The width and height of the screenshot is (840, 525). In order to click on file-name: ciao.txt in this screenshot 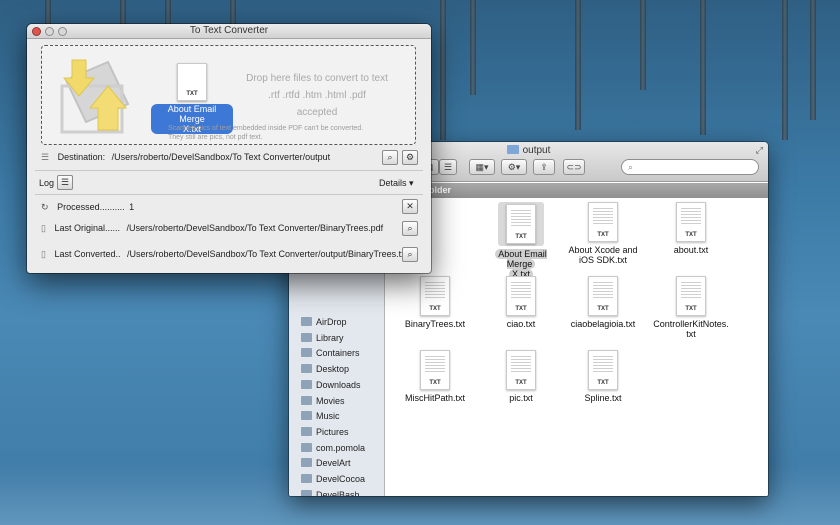, I will do `click(521, 324)`.